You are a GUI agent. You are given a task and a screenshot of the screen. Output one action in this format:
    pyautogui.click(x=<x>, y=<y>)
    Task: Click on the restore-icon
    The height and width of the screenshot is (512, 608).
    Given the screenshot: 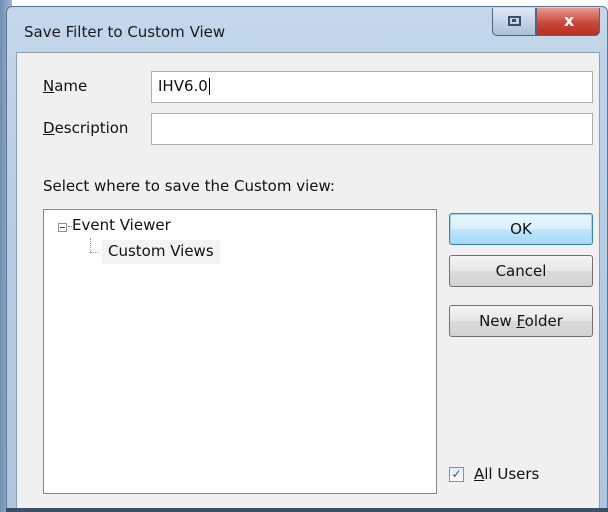 What is the action you would take?
    pyautogui.click(x=514, y=21)
    